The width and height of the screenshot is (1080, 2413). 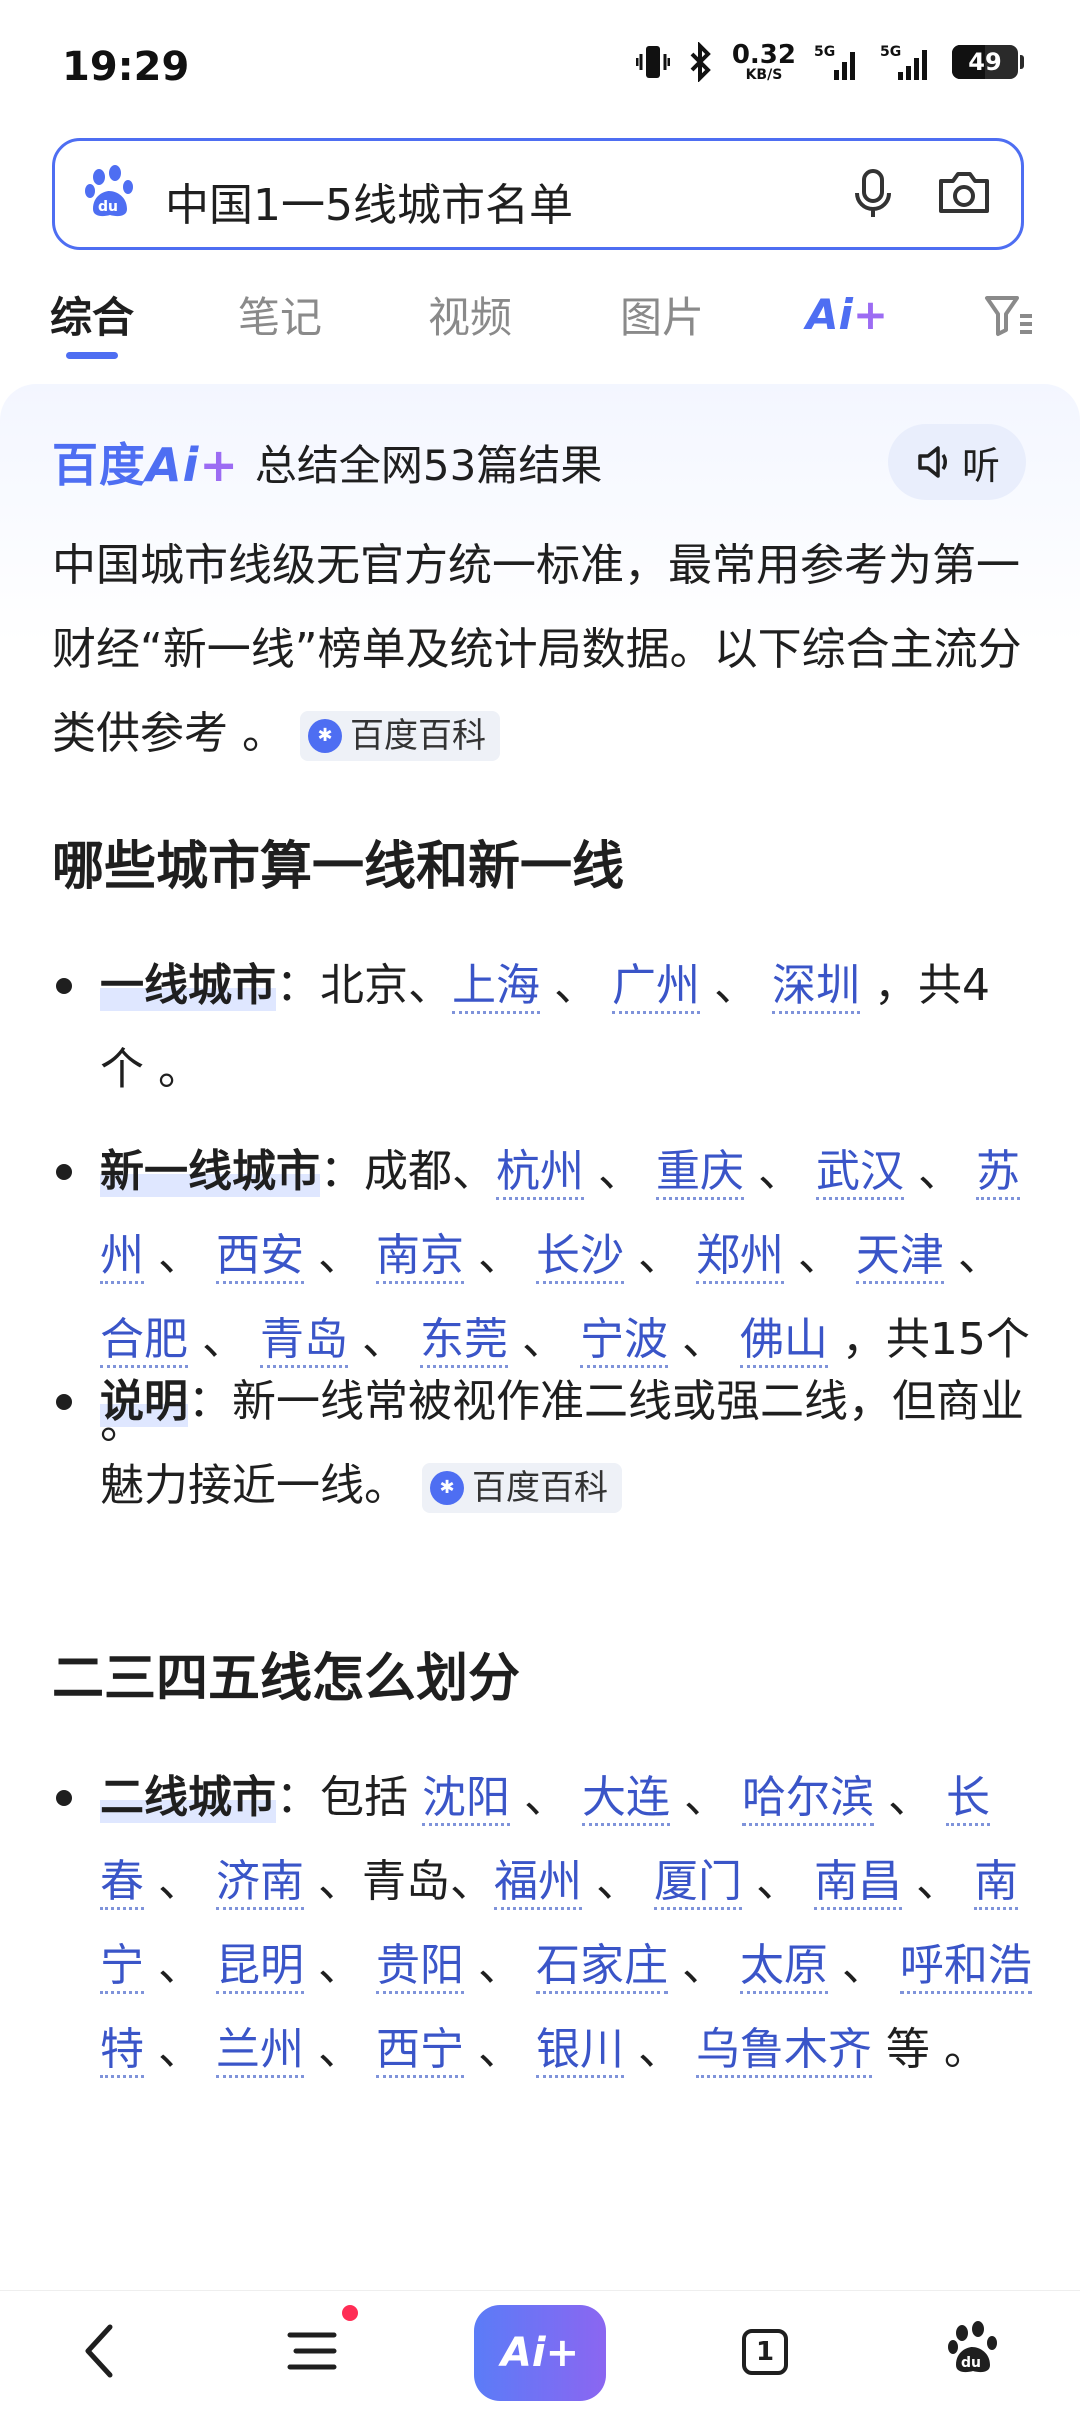 What do you see at coordinates (974, 2351) in the screenshot?
I see `baidu-home-icon: du` at bounding box center [974, 2351].